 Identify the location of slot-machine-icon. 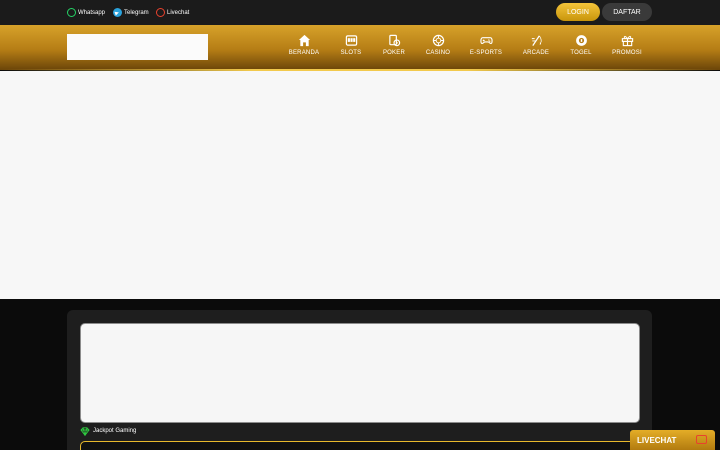
(351, 40).